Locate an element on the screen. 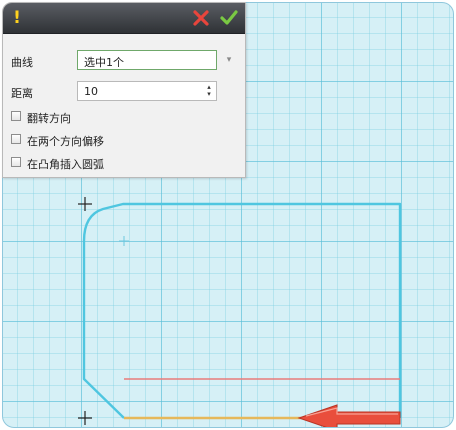 This screenshot has height=430, width=456. curve-row: 曲线 选中1个 ▾ is located at coordinates (124, 61).